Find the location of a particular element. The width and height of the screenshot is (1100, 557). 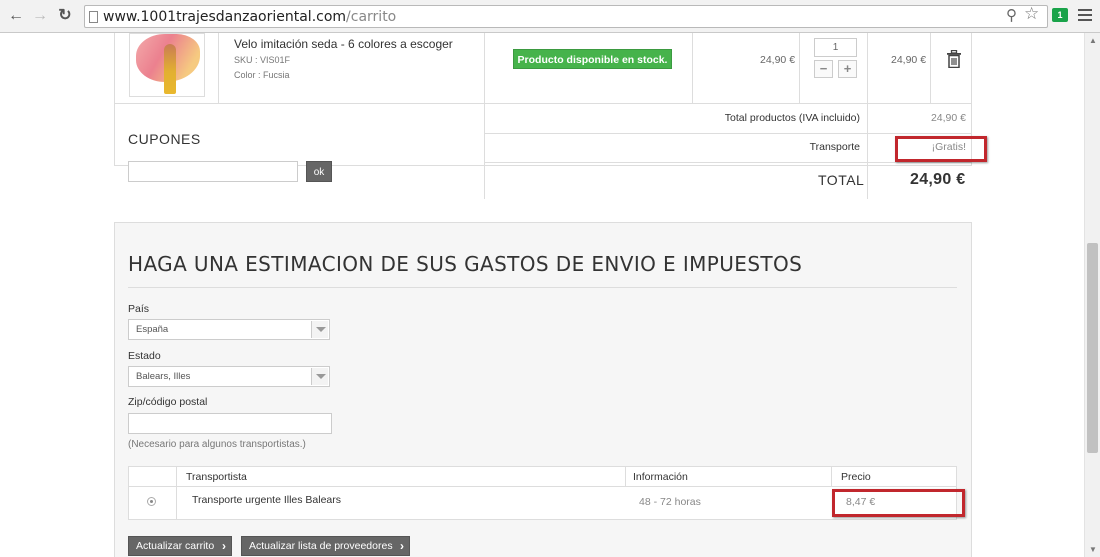

country-label: País is located at coordinates (139, 309).